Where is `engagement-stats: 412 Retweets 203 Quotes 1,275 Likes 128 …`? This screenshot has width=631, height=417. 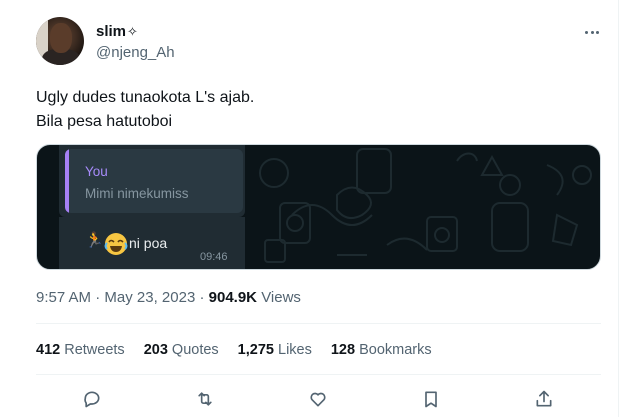 engagement-stats: 412 Retweets 203 Quotes 1,275 Likes 128 … is located at coordinates (243, 350).